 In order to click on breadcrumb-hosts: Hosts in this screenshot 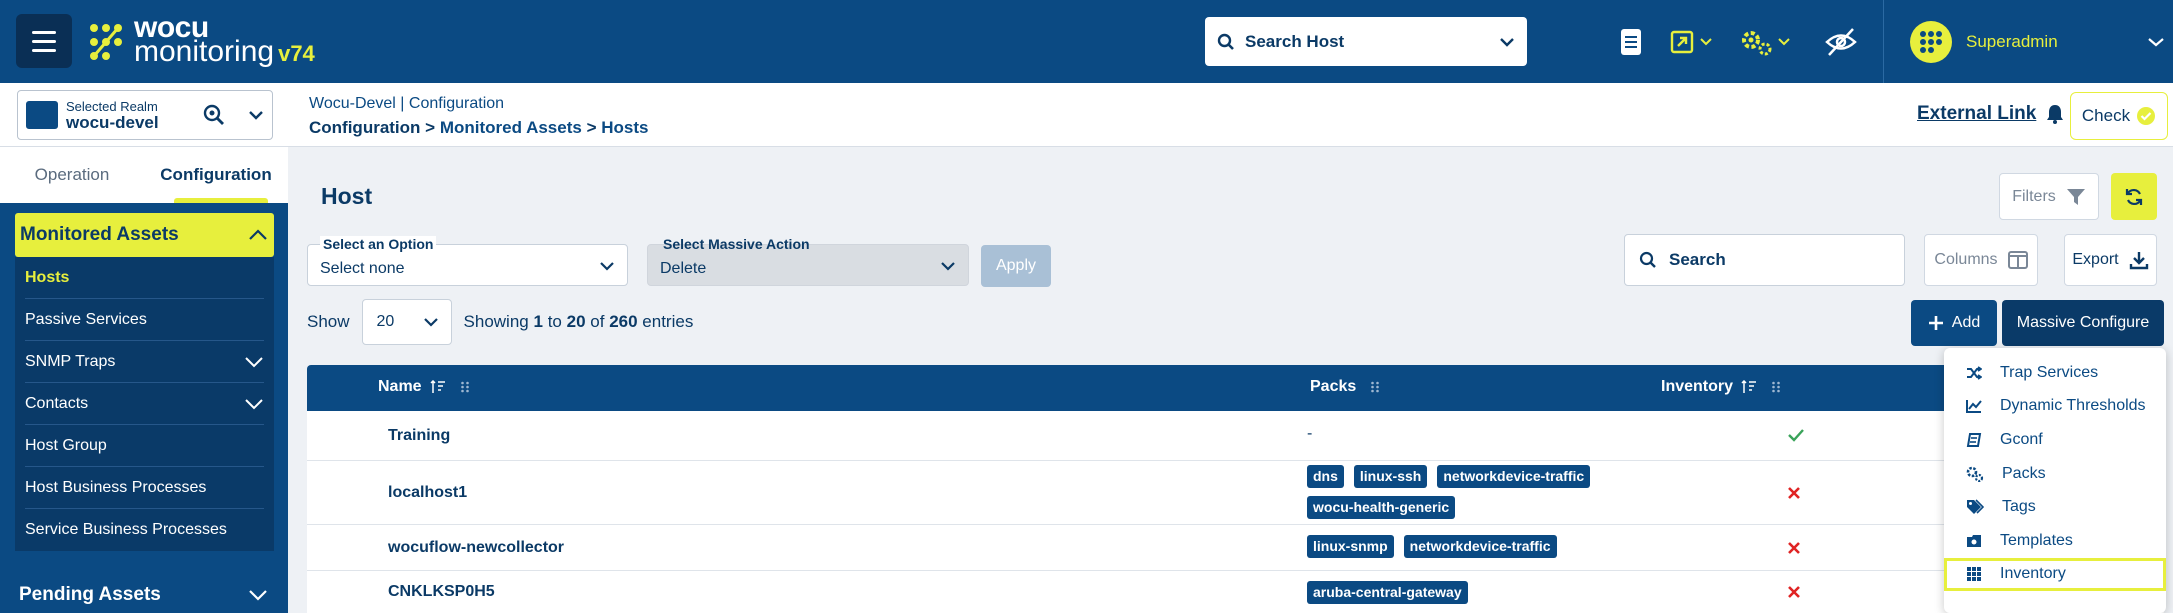, I will do `click(624, 127)`.